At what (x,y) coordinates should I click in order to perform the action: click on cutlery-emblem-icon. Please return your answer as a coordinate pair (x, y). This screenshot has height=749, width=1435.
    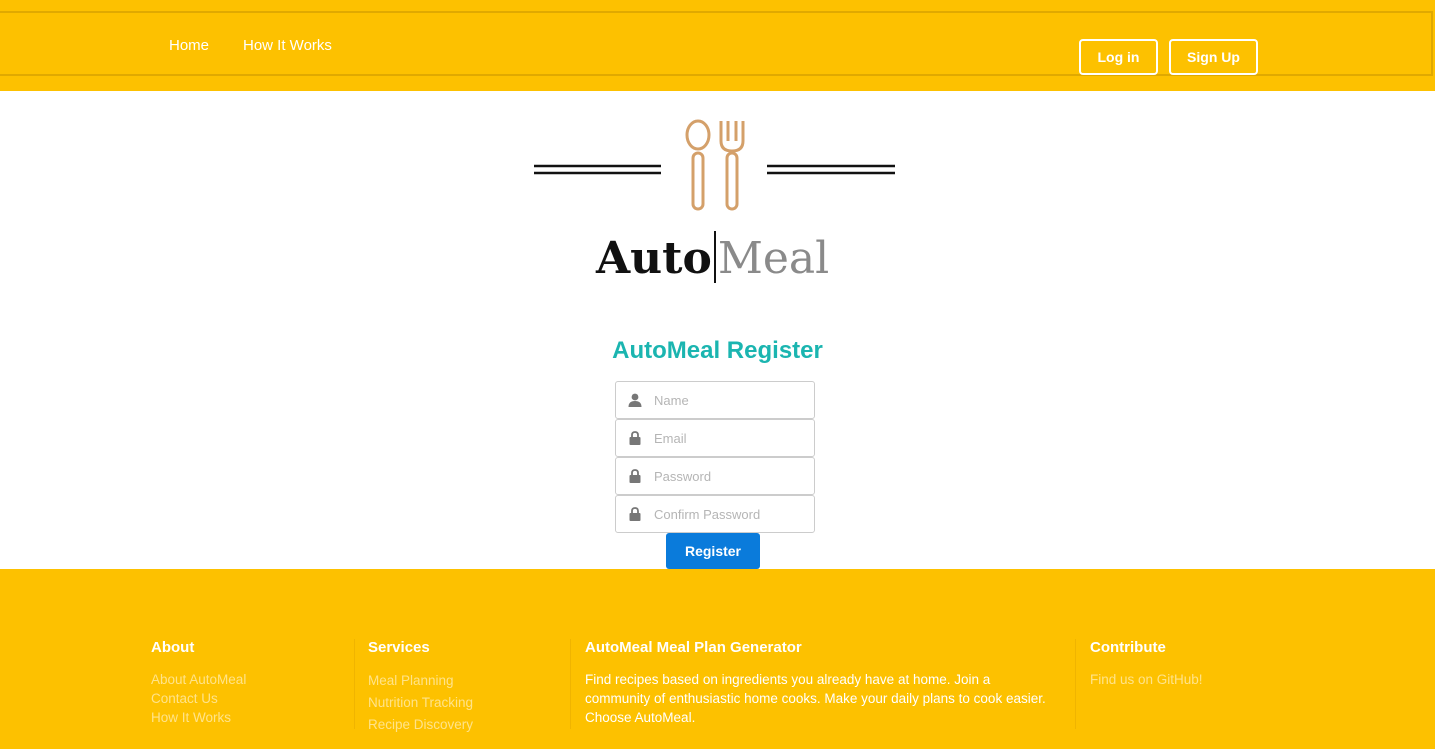
    Looking at the image, I should click on (714, 165).